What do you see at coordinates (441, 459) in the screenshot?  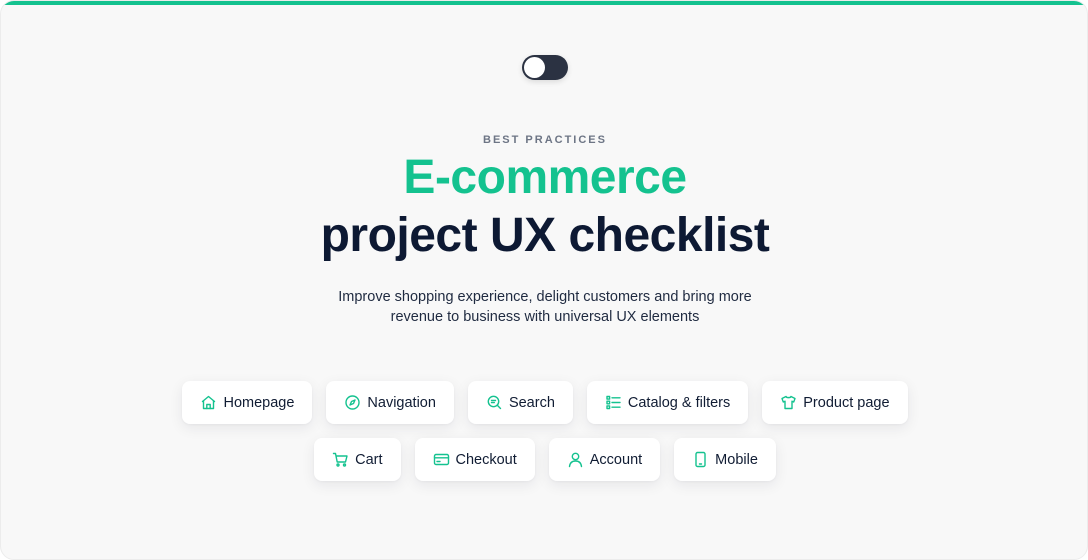 I see `credit-card-icon` at bounding box center [441, 459].